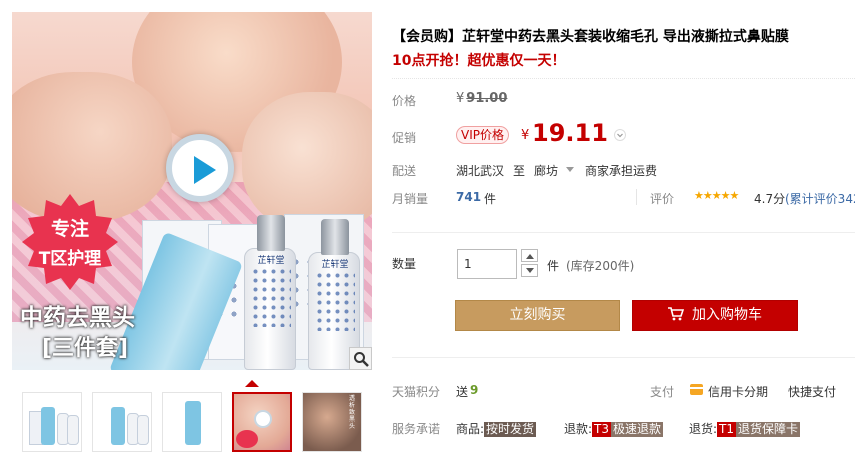 This screenshot has height=462, width=855. What do you see at coordinates (469, 197) in the screenshot?
I see `monthly-sales-count: 741` at bounding box center [469, 197].